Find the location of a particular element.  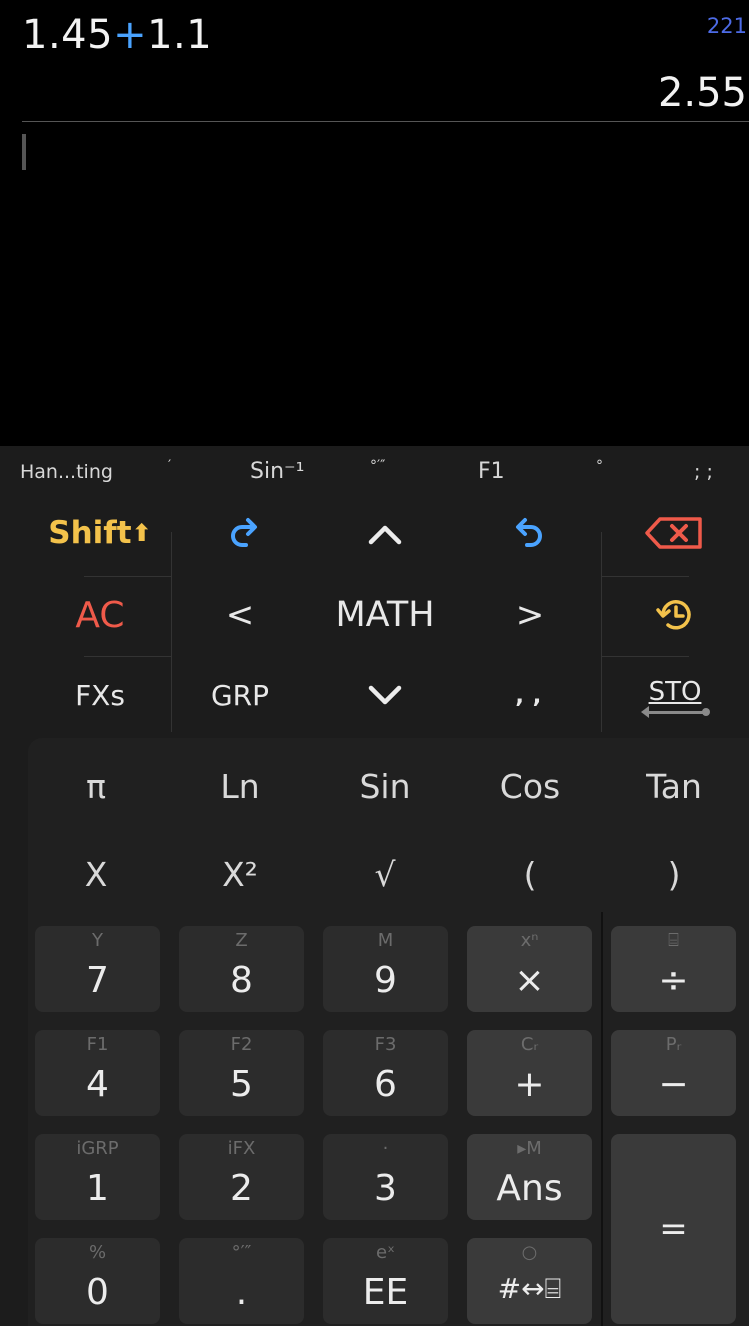

ans-key-secondary: ▸M is located at coordinates (529, 1148).